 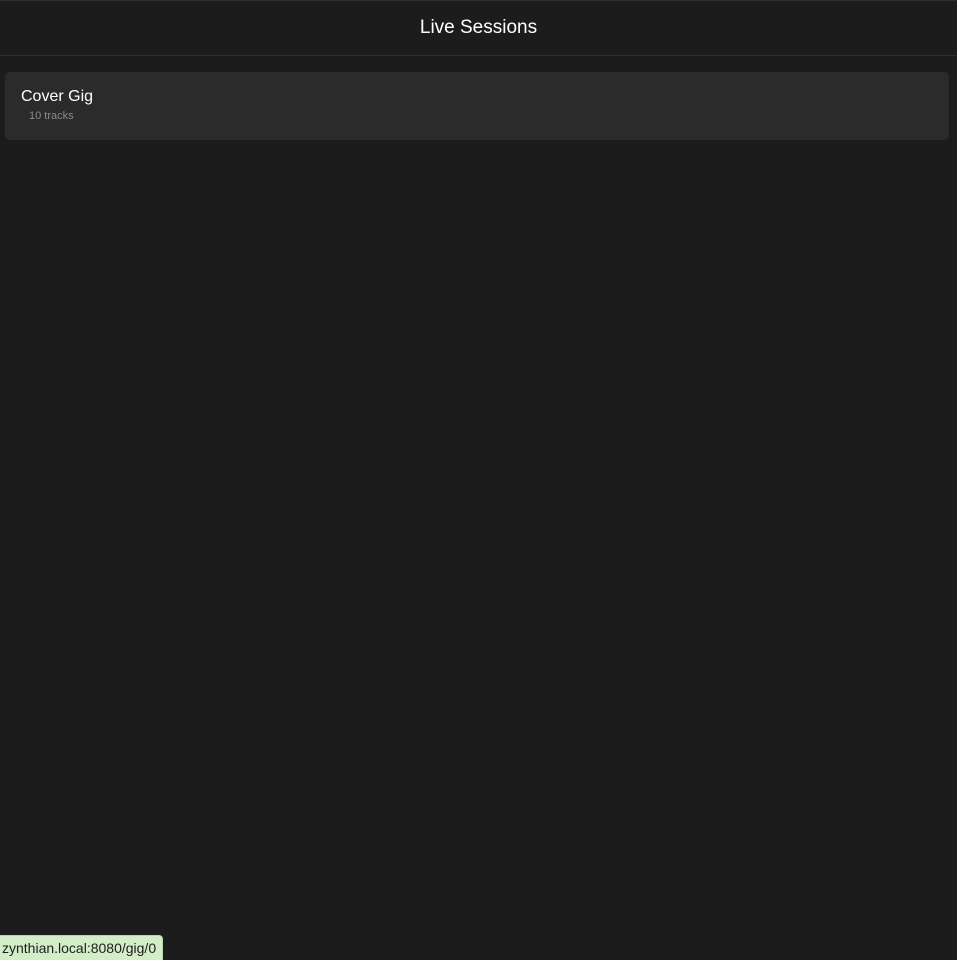 What do you see at coordinates (477, 106) in the screenshot?
I see `session-card-cover-gig: Cover Gig 10 tracks` at bounding box center [477, 106].